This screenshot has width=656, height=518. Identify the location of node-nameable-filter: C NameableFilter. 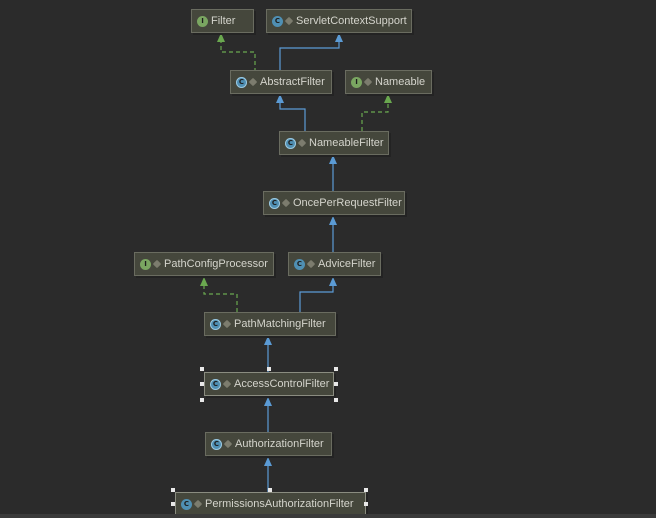
(334, 143).